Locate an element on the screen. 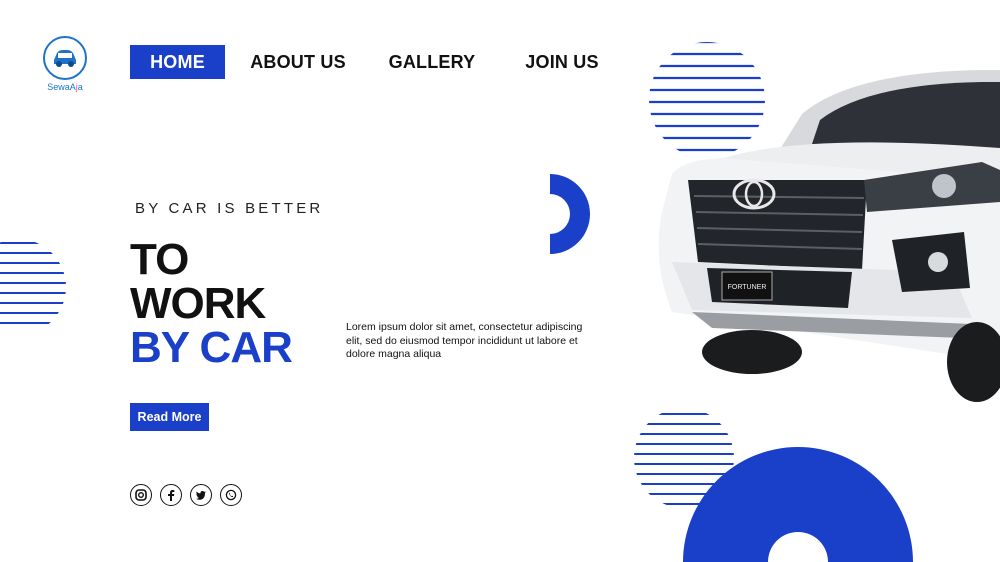 This screenshot has width=1000, height=562. whatsapp-icon is located at coordinates (231, 495).